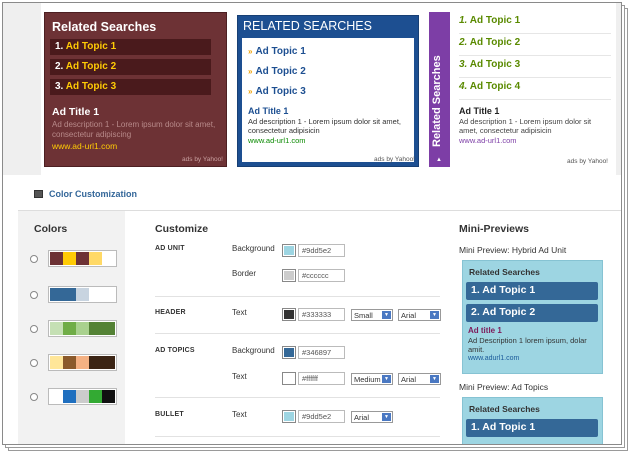 The height and width of the screenshot is (455, 632). What do you see at coordinates (485, 330) in the screenshot?
I see `preview-ad-title: Ad title 1` at bounding box center [485, 330].